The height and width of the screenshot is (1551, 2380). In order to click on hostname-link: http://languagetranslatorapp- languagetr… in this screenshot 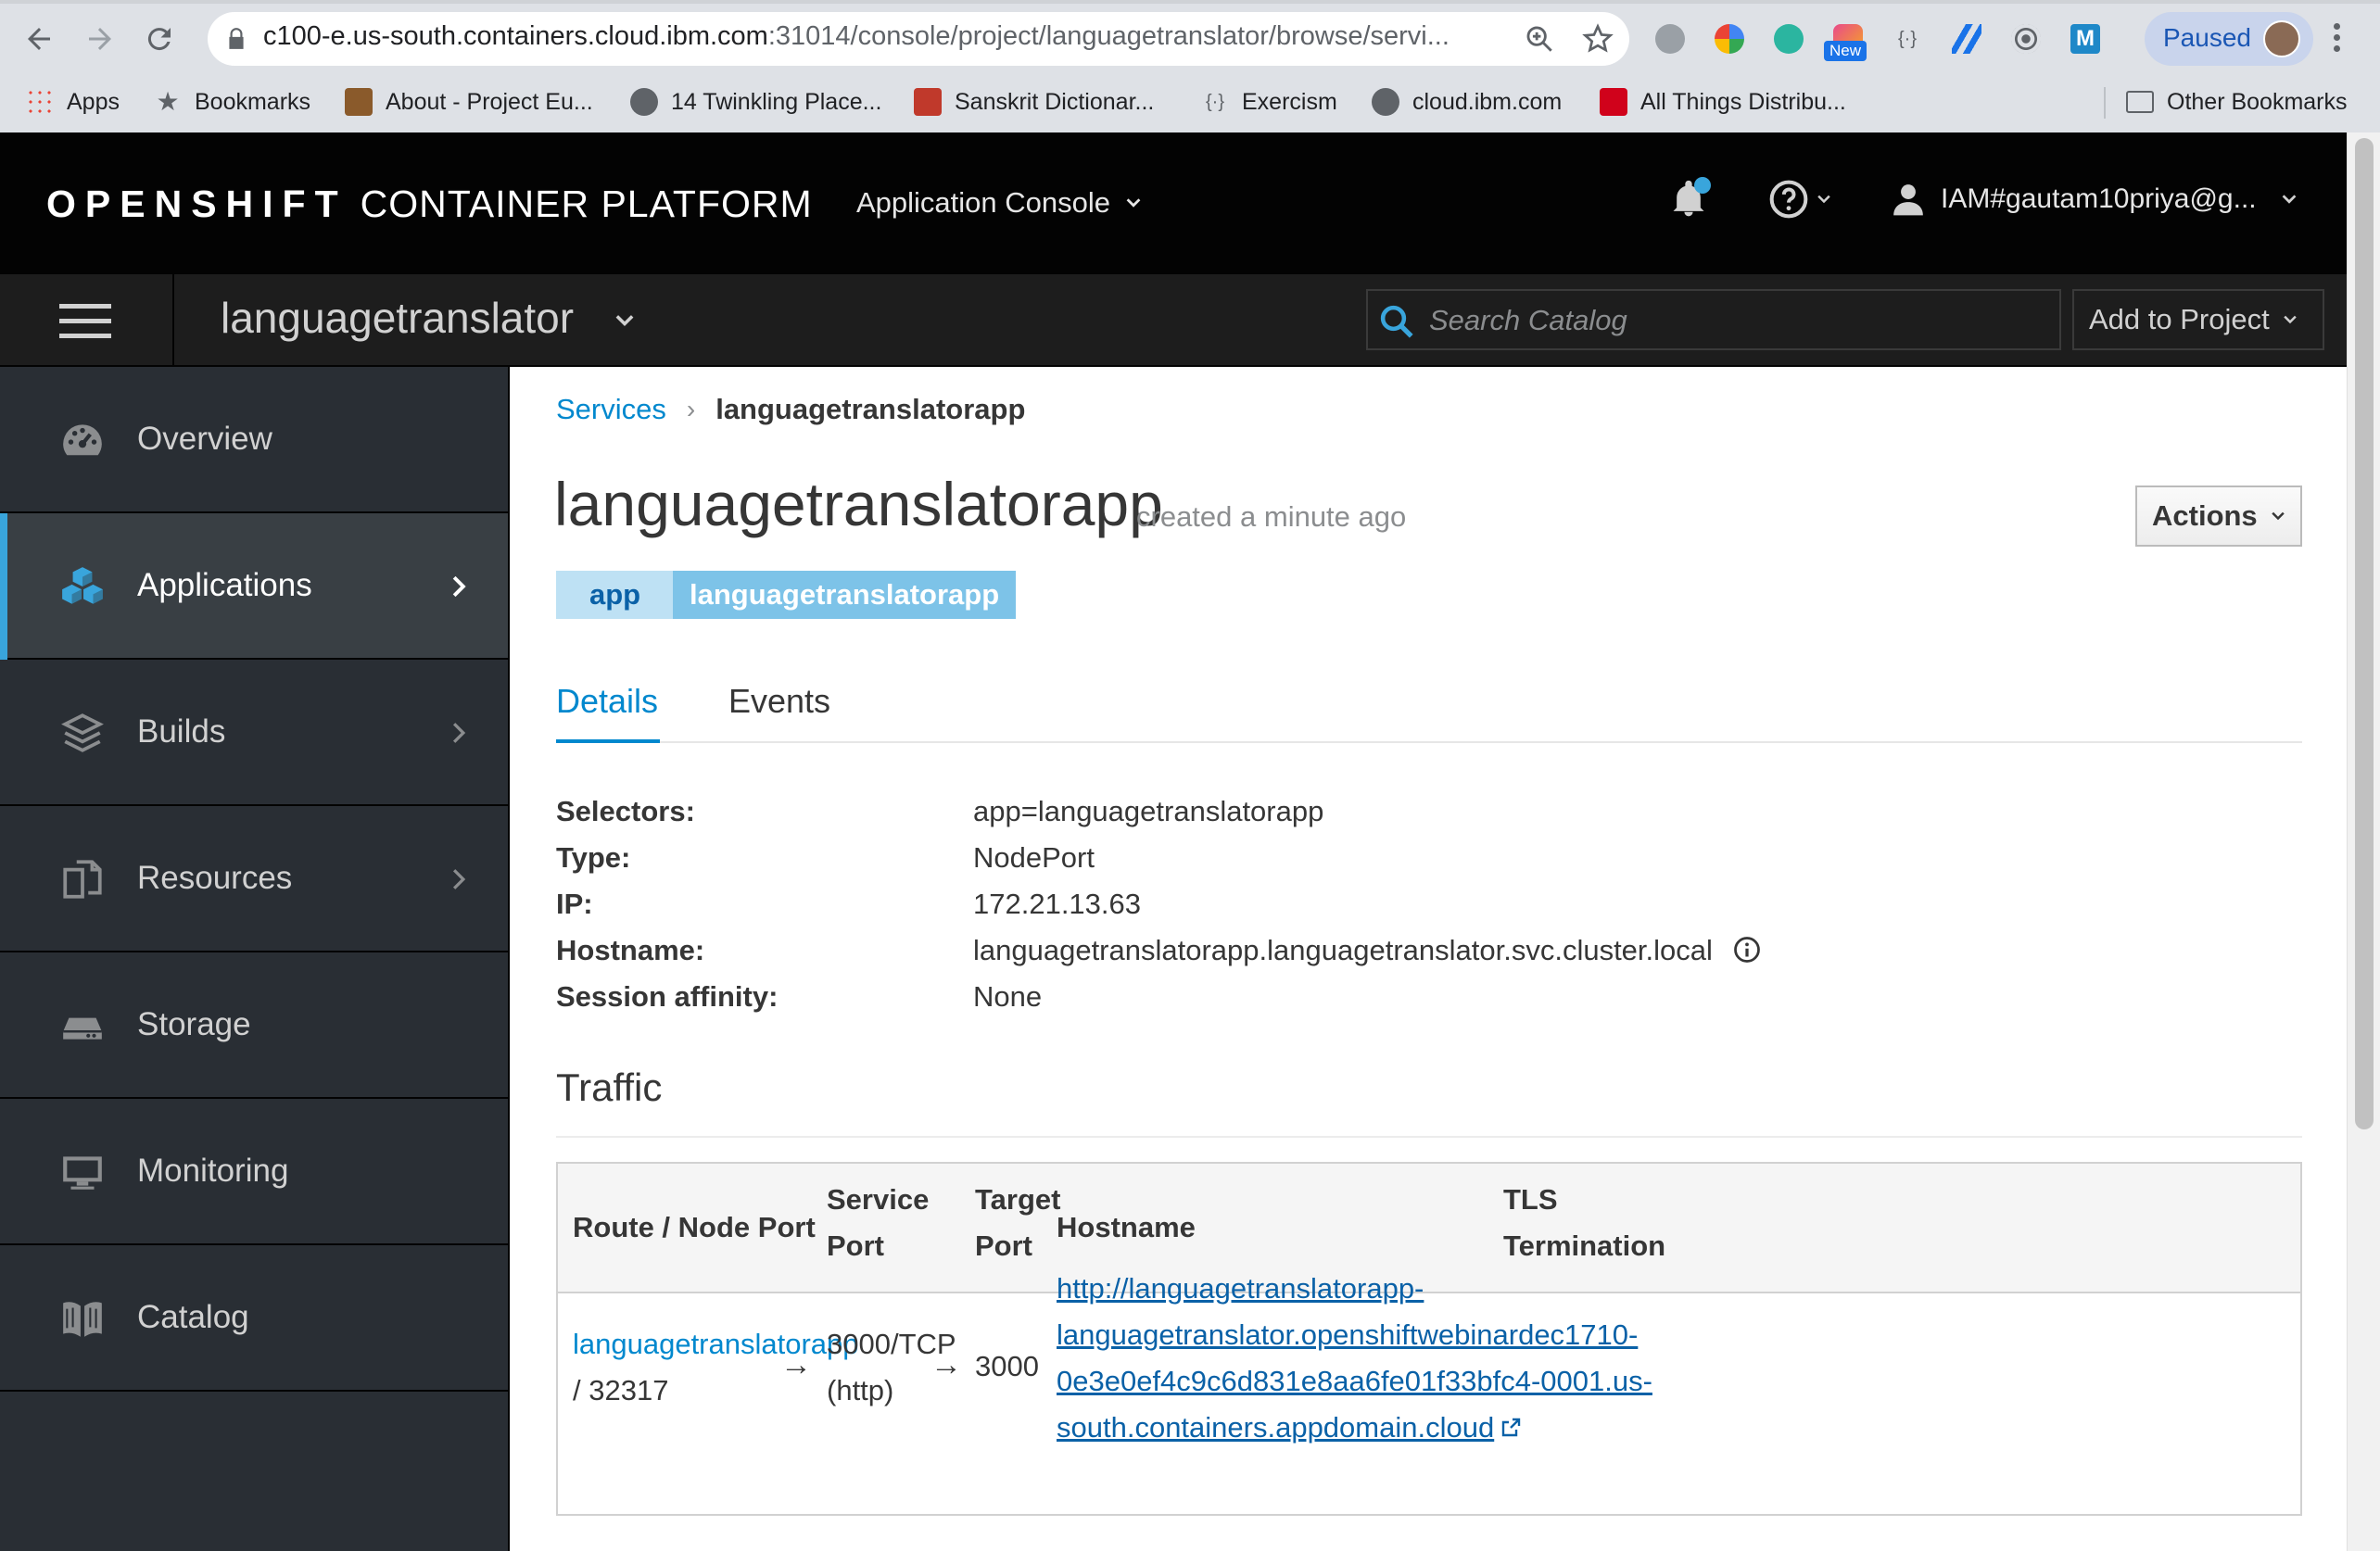, I will do `click(1354, 1358)`.